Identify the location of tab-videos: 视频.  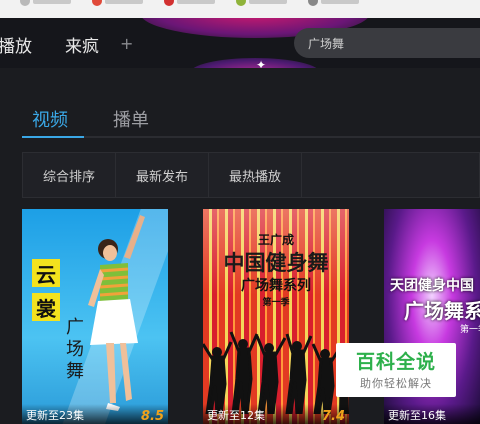
(50, 119).